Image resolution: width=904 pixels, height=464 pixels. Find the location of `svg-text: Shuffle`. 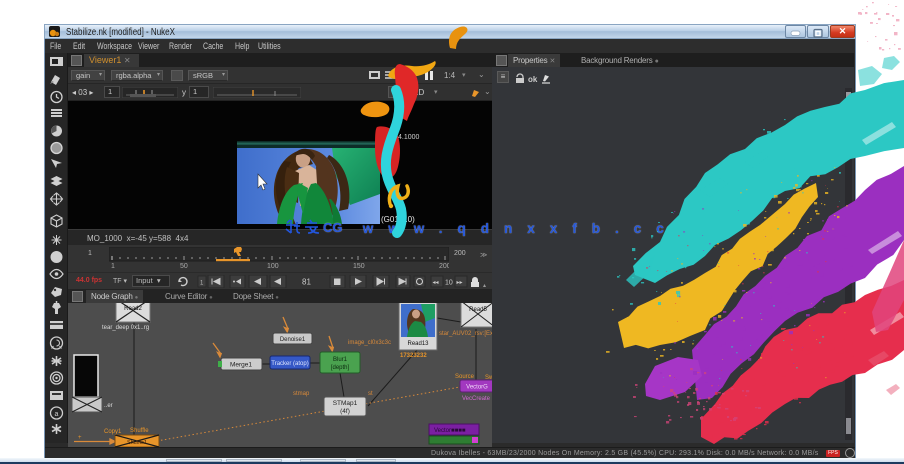

svg-text: Shuffle is located at coordinates (139, 431).